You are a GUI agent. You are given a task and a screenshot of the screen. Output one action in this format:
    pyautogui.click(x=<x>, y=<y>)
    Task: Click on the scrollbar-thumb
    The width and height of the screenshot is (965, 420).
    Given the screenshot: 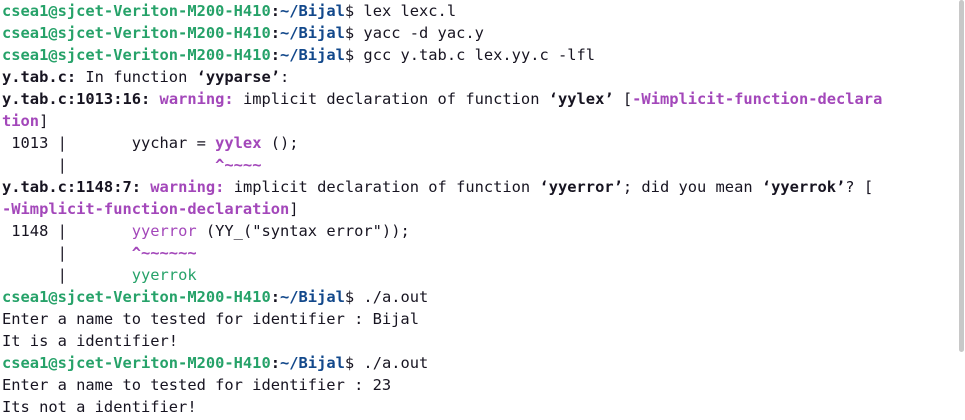 What is the action you would take?
    pyautogui.click(x=961, y=176)
    